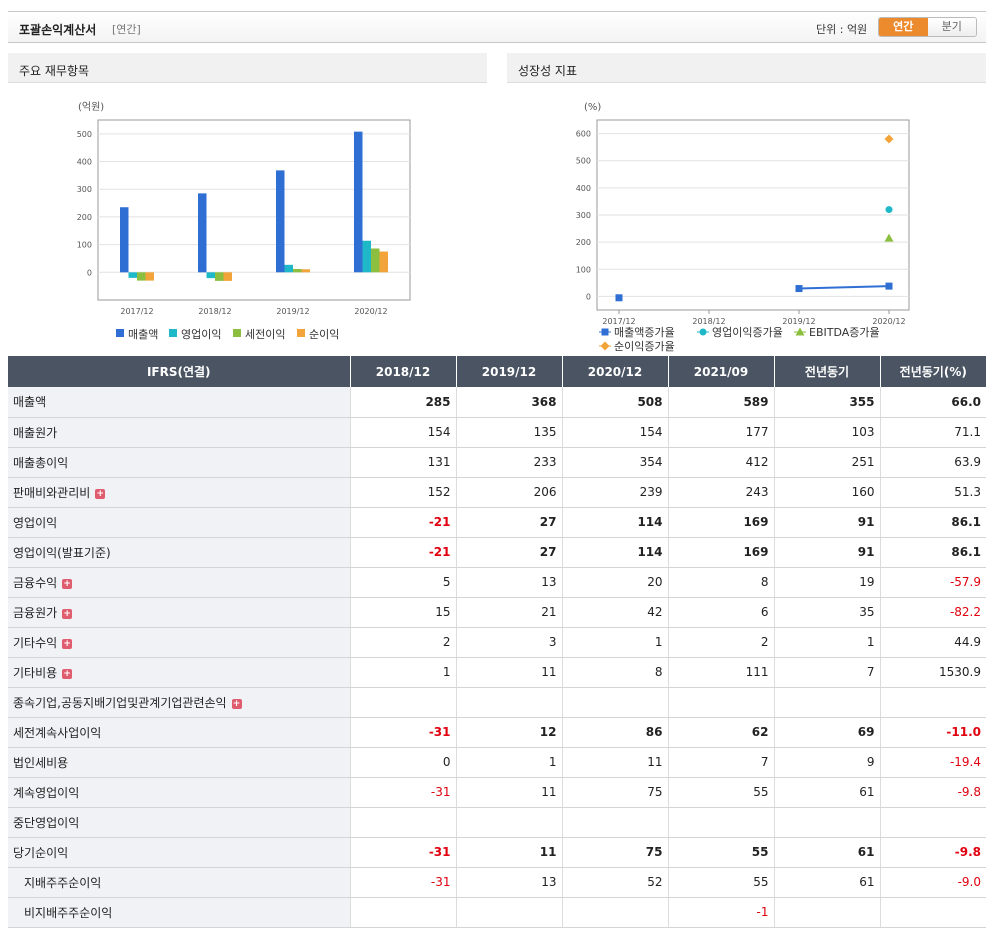 The height and width of the screenshot is (942, 997). Describe the element at coordinates (84, 134) in the screenshot. I see `y-tick-label: 500` at that location.